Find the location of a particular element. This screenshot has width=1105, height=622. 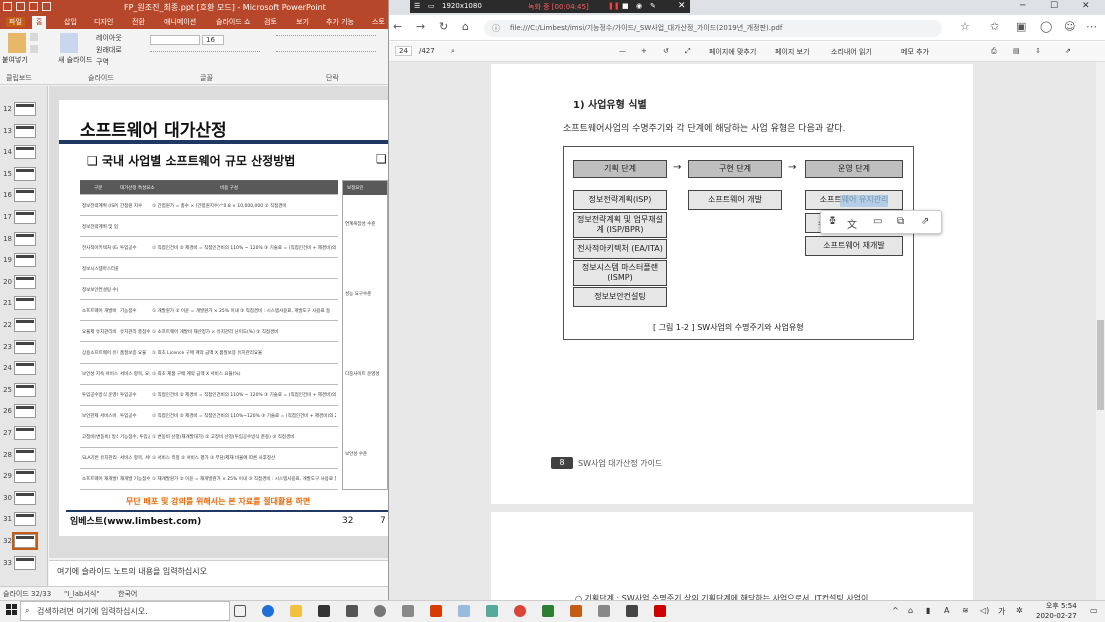

office-icon is located at coordinates (436, 611).